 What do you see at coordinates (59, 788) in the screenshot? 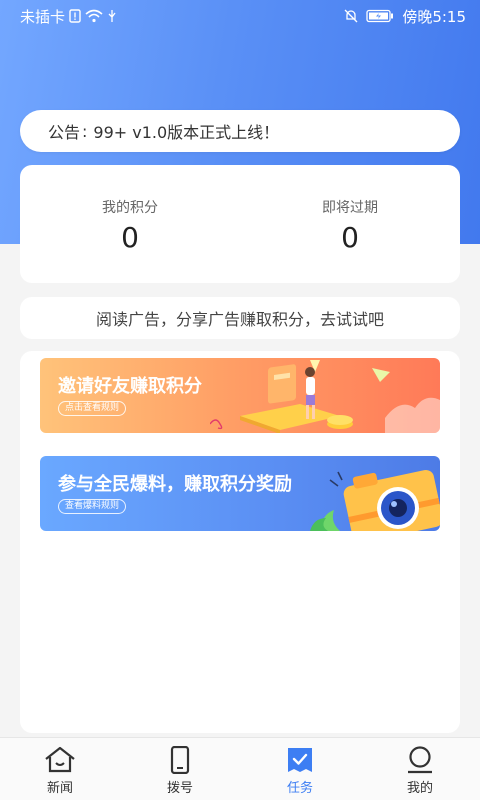
I see `tab-news-label: 新闻` at bounding box center [59, 788].